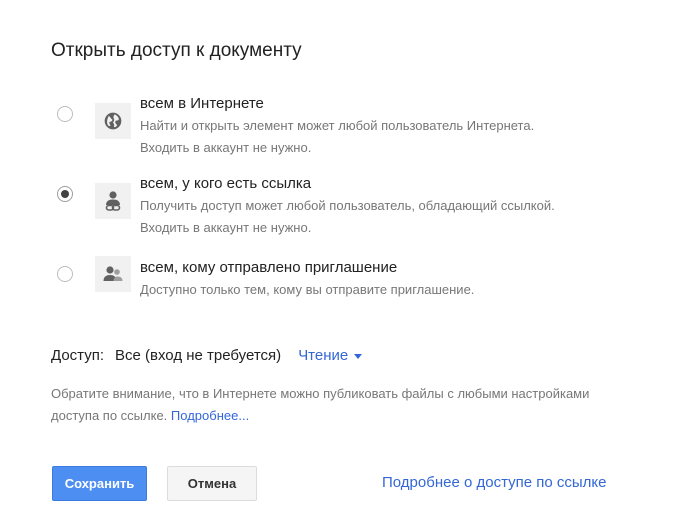 The image size is (675, 532). What do you see at coordinates (113, 121) in the screenshot?
I see `globe-icon` at bounding box center [113, 121].